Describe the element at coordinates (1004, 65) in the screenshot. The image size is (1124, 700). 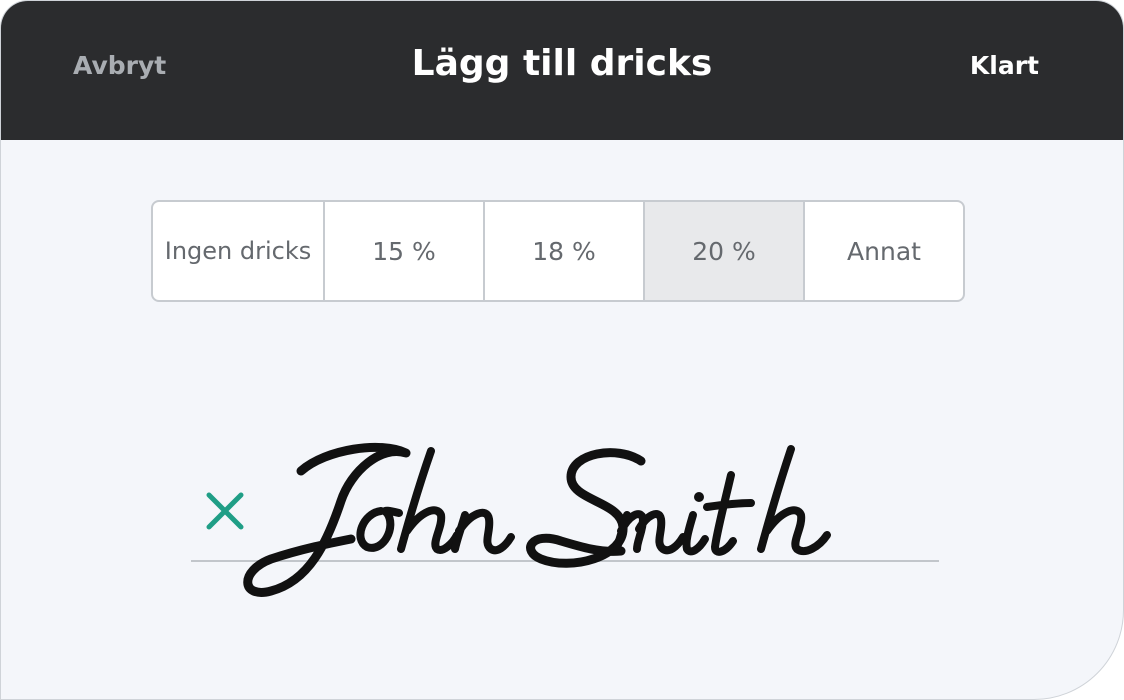
I see `done-button: Klart` at that location.